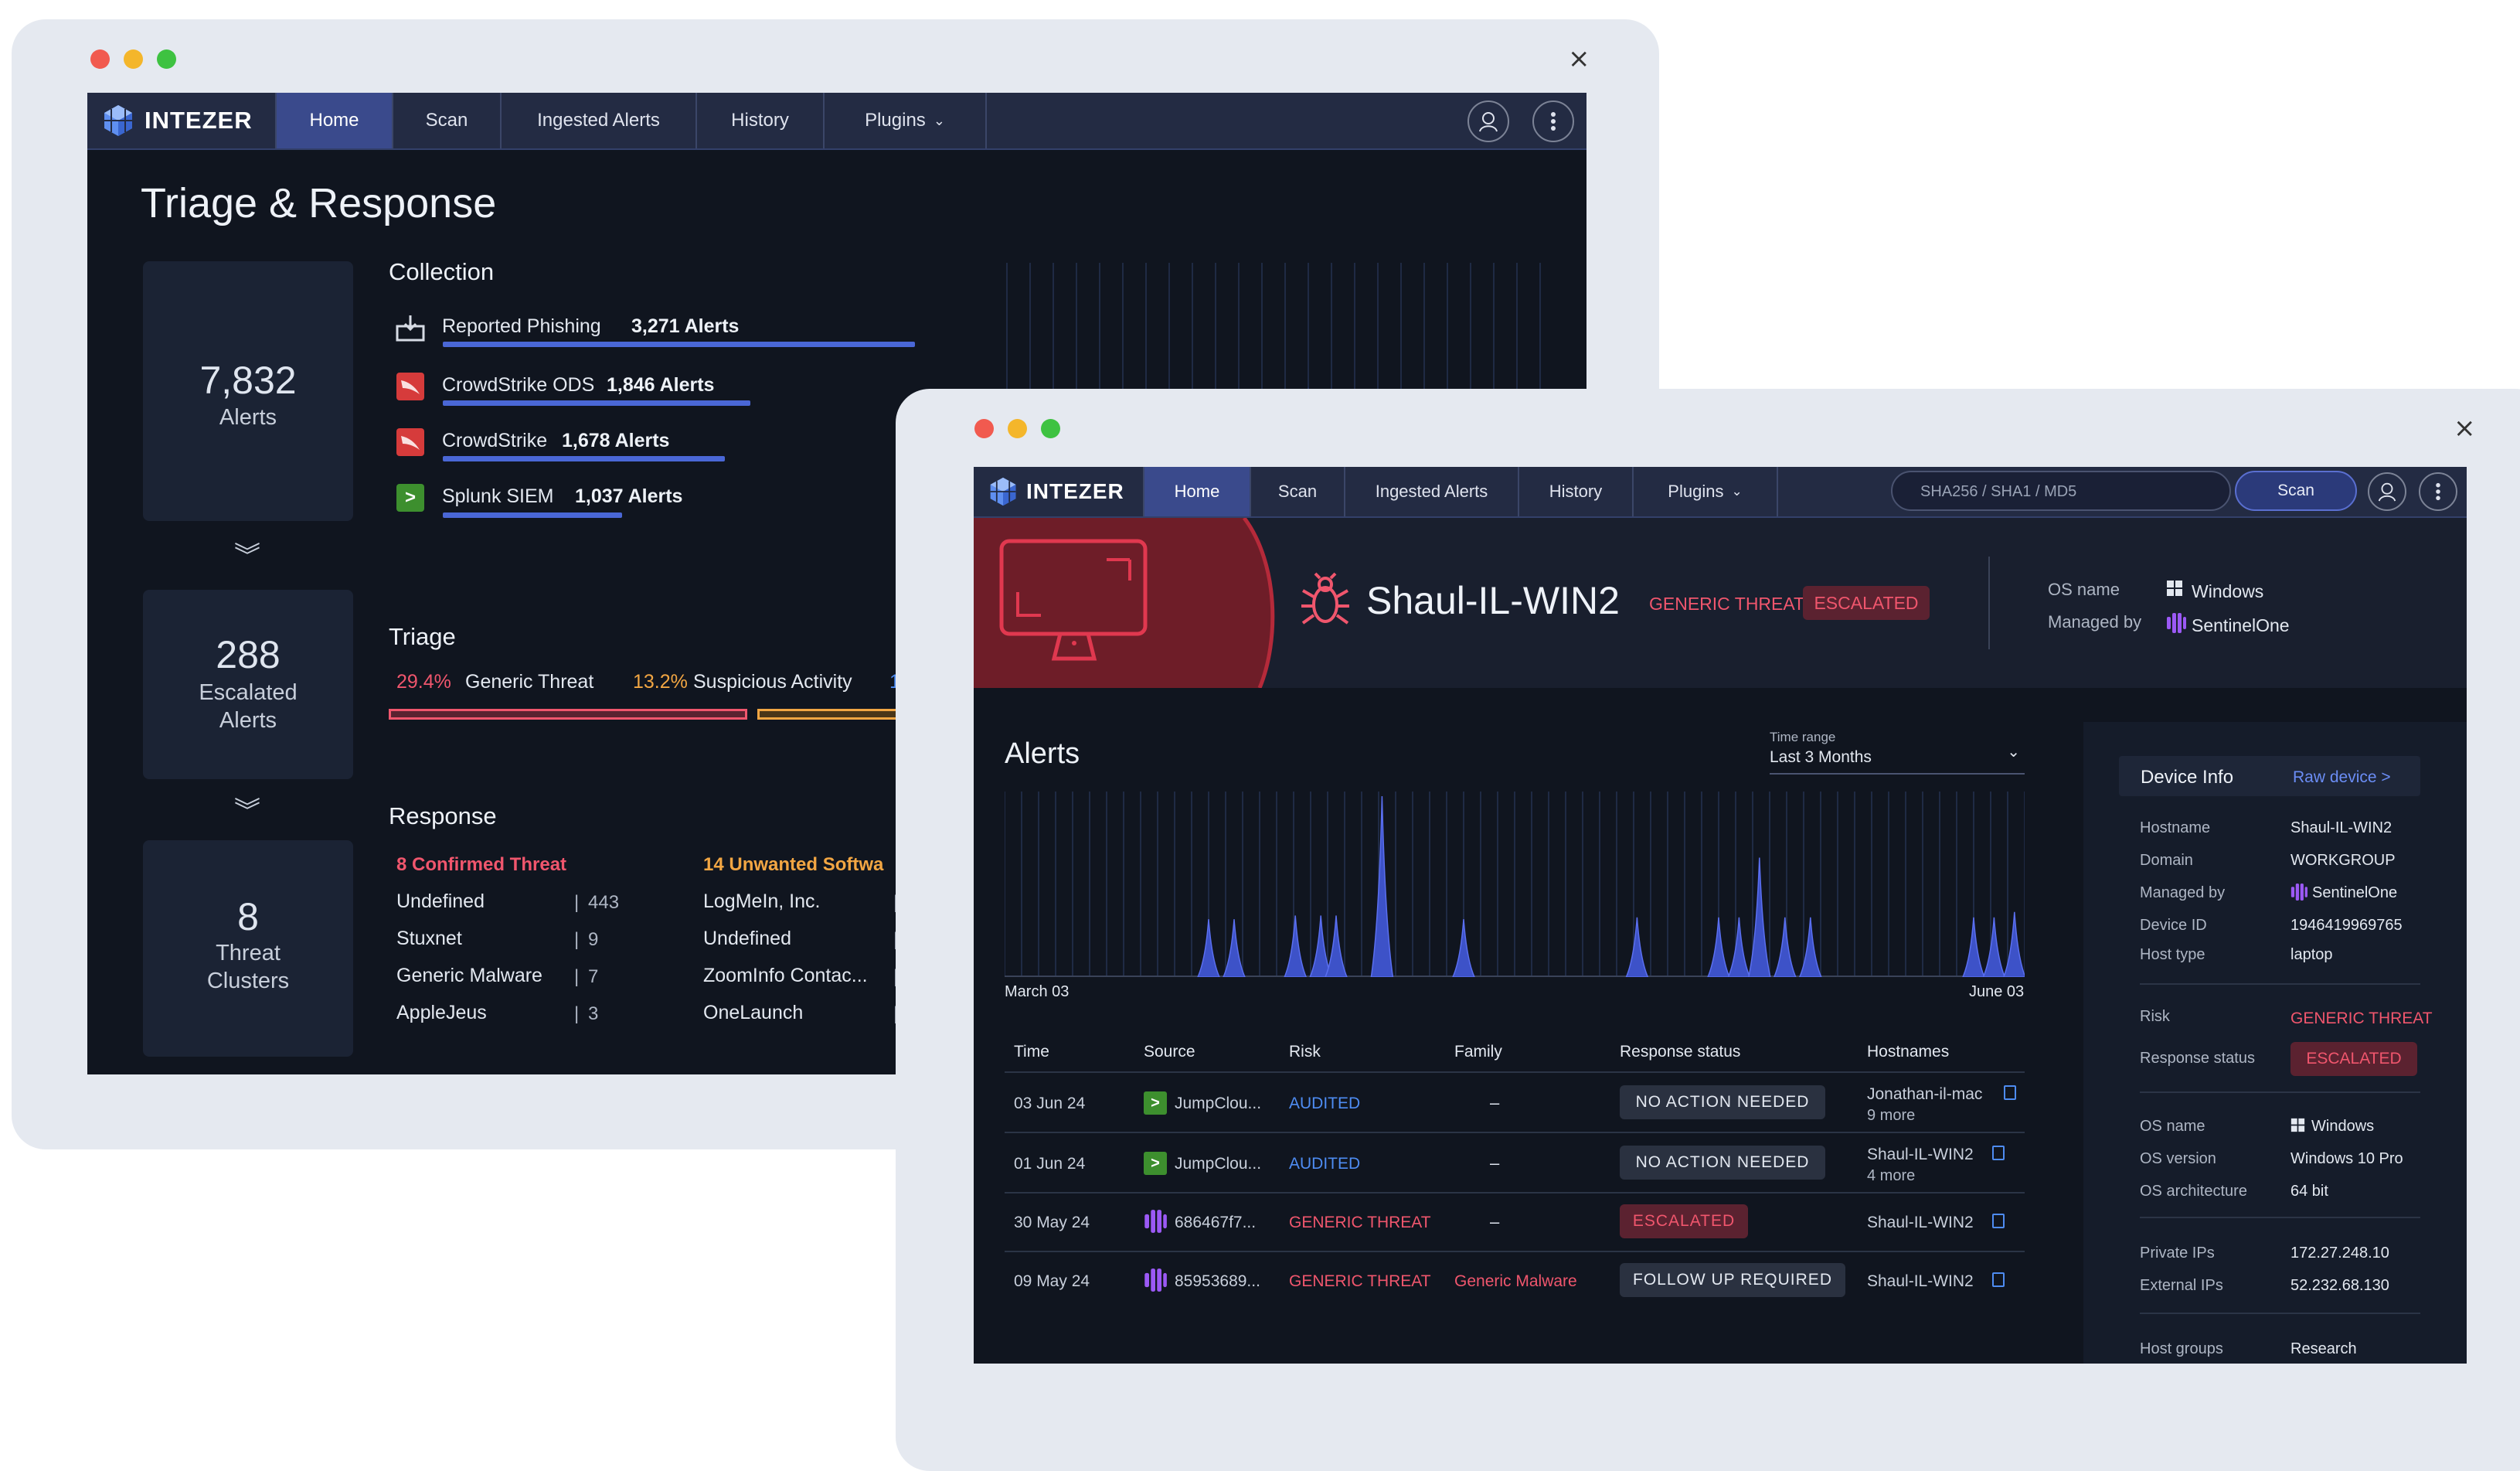 The height and width of the screenshot is (1471, 2520). I want to click on time-range-select: Time range Last 3 Months ⌄, so click(1897, 752).